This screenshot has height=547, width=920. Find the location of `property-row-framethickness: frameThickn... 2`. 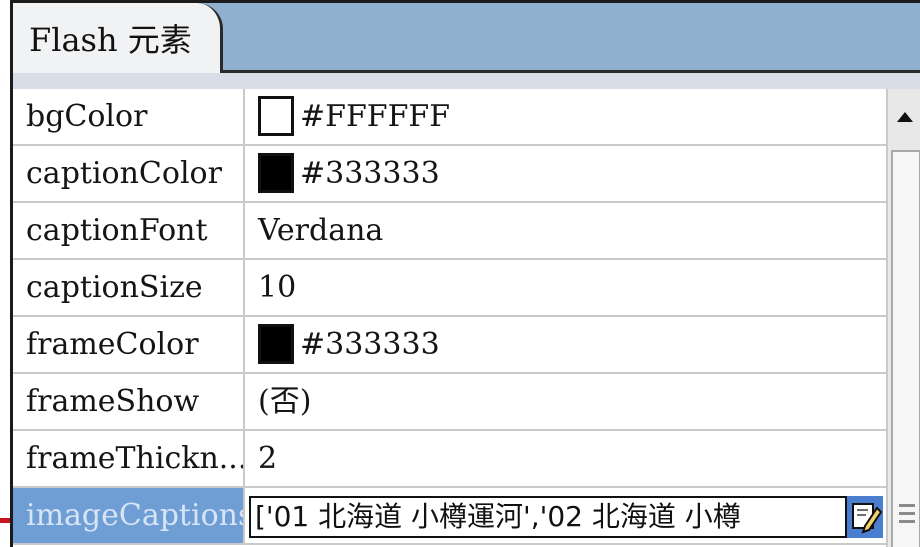

property-row-framethickness: frameThickn... 2 is located at coordinates (449, 459).